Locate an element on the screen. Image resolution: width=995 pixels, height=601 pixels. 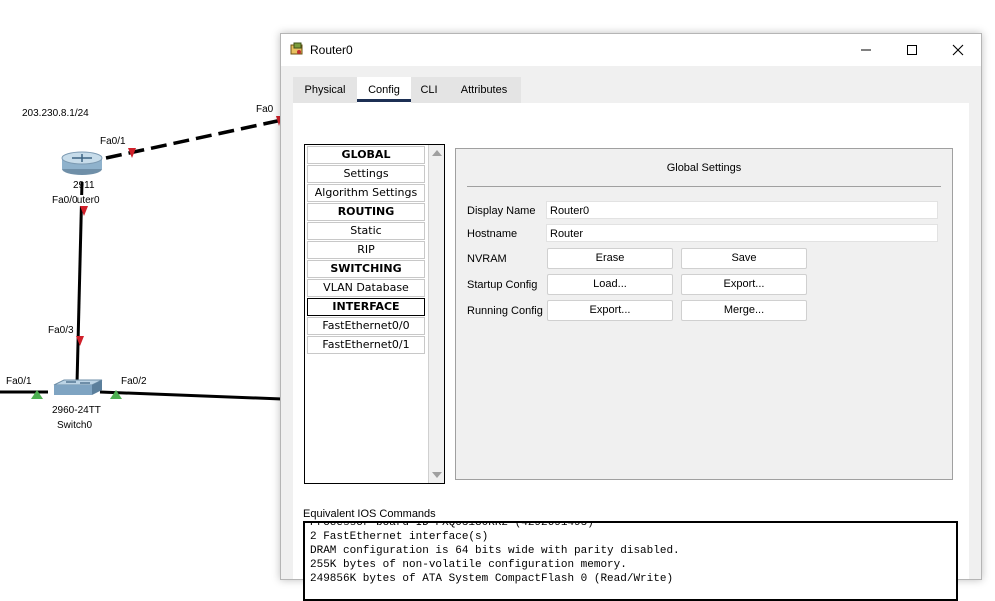
panel-title: Global Settings is located at coordinates (704, 168).